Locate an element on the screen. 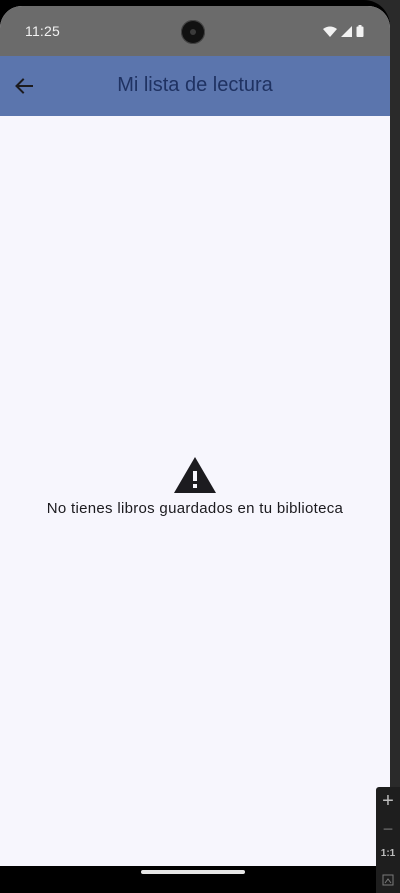  app-bar: Mi lista de lectura is located at coordinates (195, 86).